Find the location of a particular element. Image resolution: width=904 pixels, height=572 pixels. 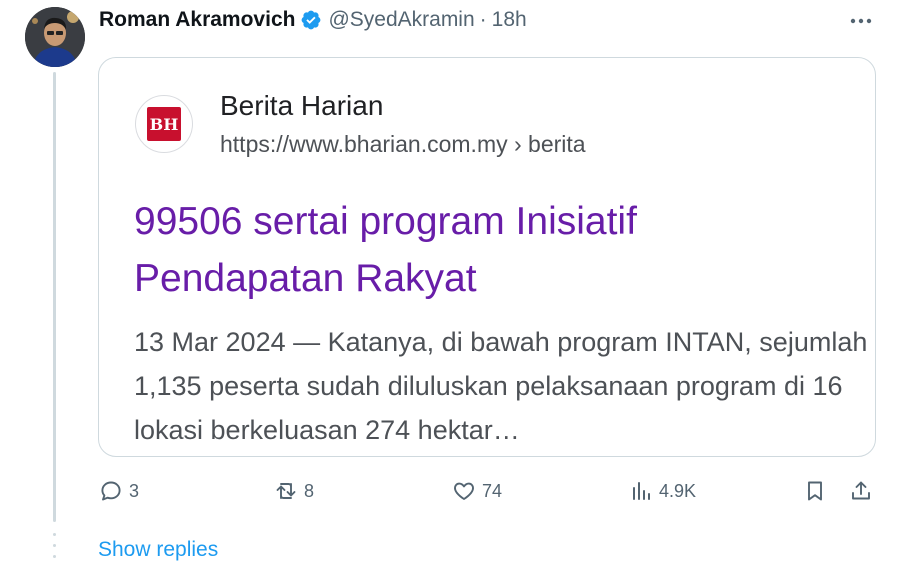

show-replies-link: Show replies is located at coordinates (158, 550).